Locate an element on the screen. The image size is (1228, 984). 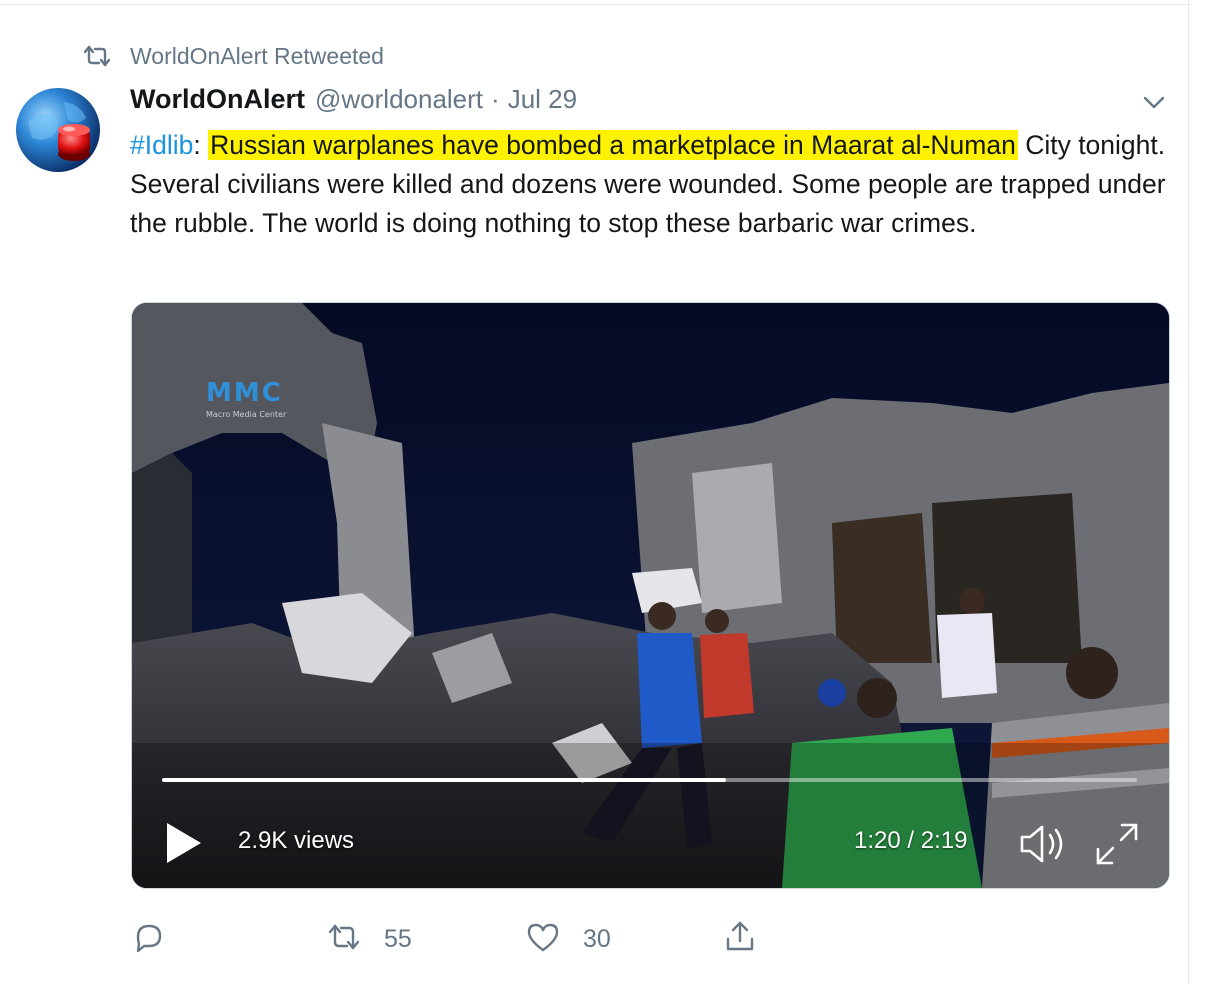
avatar-globe-icon is located at coordinates (58, 130).